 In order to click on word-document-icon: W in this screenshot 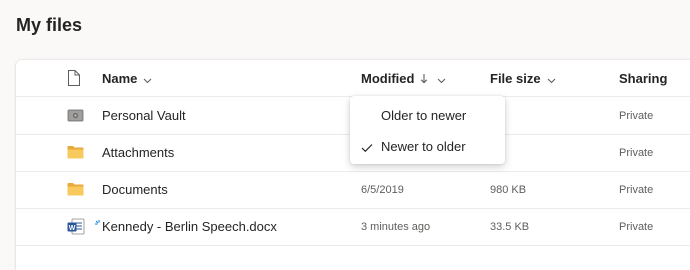, I will do `click(76, 229)`.